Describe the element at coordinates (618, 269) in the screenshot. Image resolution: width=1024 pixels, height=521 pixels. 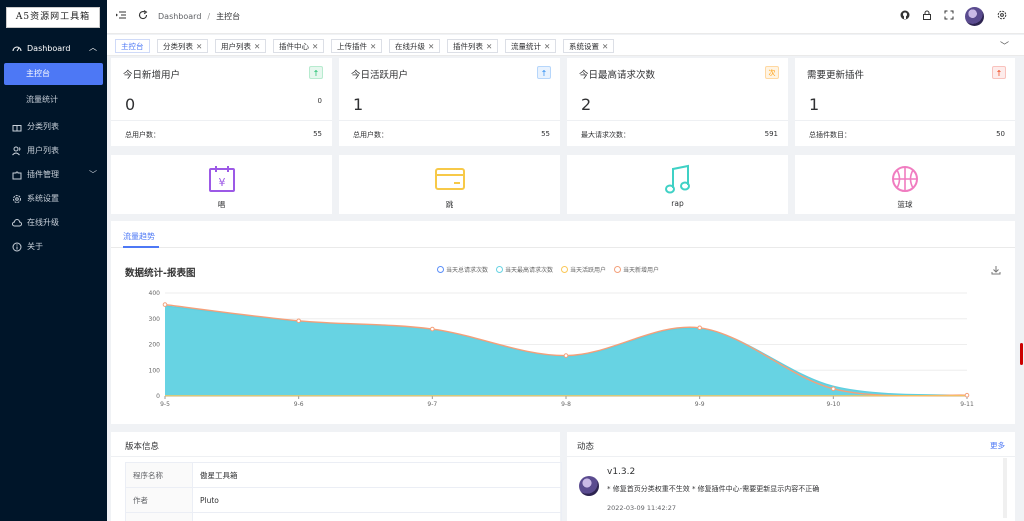
I see `legend-dot` at that location.